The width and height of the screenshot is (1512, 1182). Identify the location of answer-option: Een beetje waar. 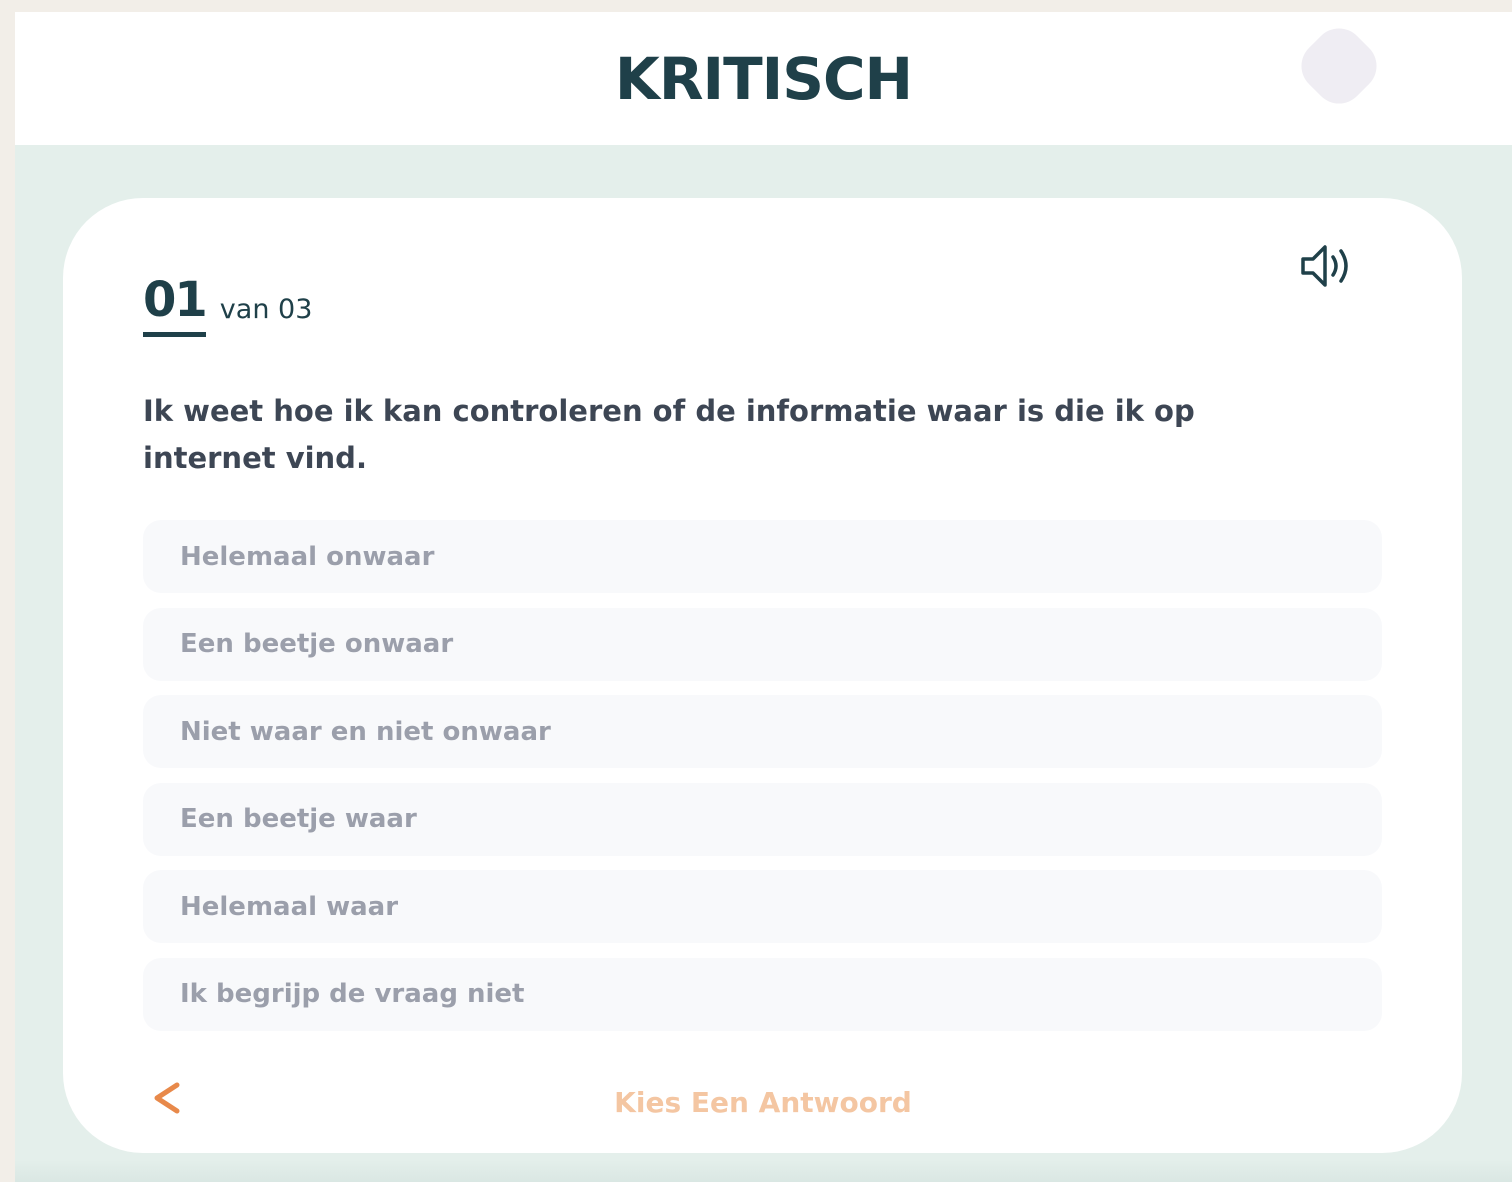
(762, 819).